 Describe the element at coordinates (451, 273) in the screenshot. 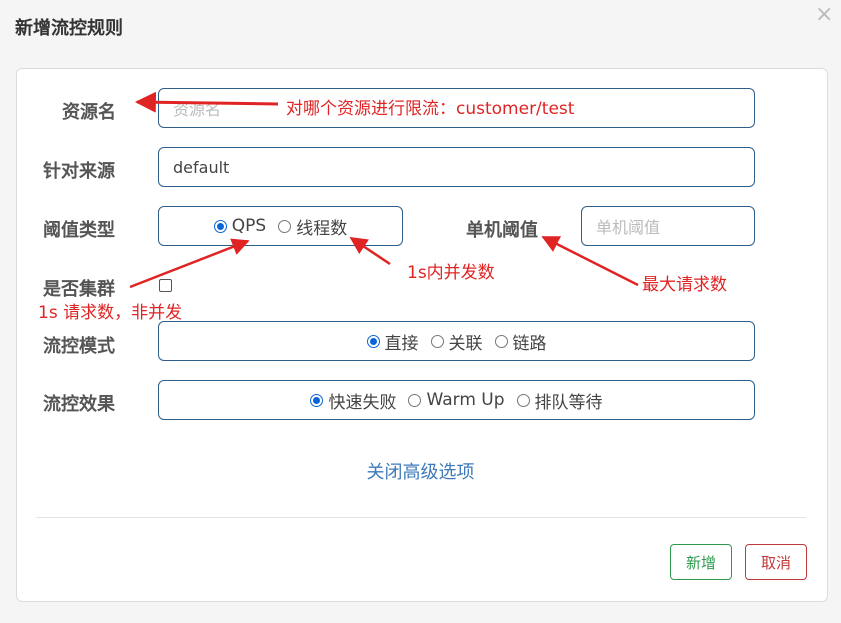

I see `annotation-thread: 1s内并发数` at that location.